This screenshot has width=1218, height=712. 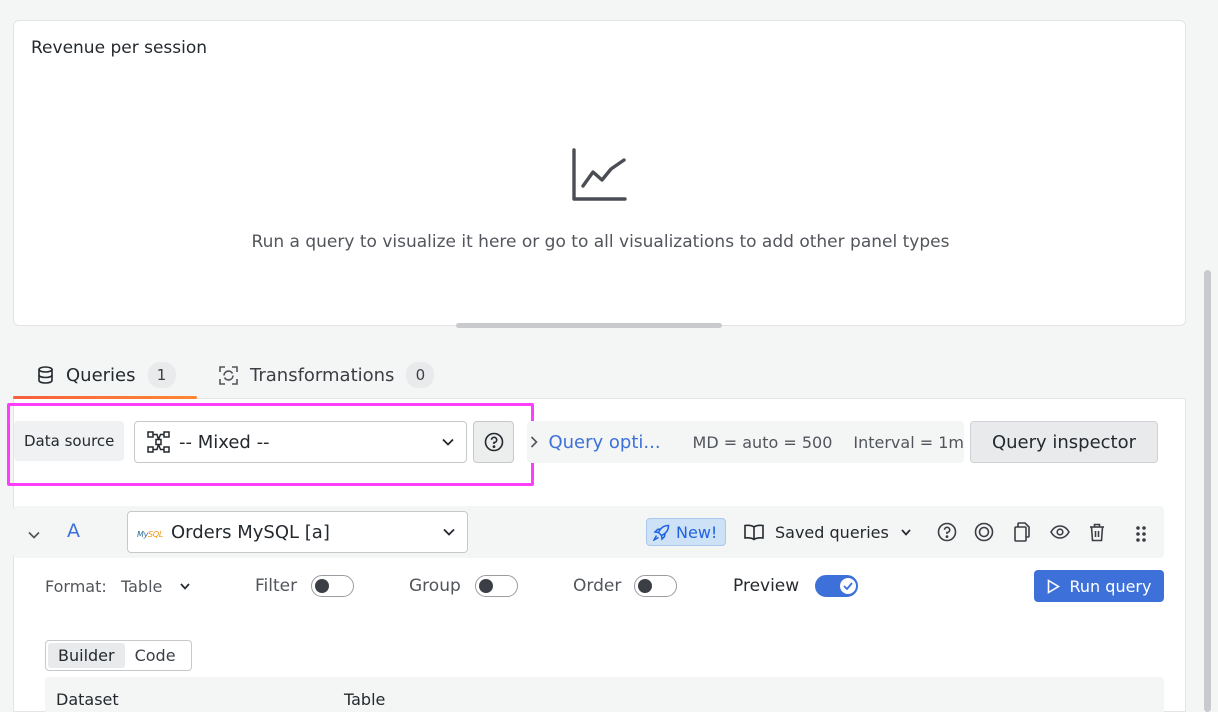 What do you see at coordinates (533, 442) in the screenshot?
I see `chevron-right-icon` at bounding box center [533, 442].